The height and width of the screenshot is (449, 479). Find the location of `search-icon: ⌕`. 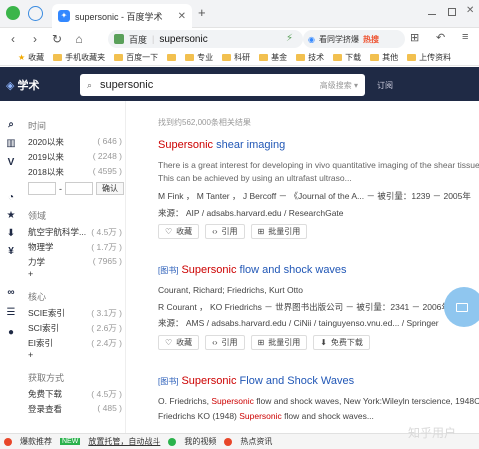

search-icon: ⌕ is located at coordinates (11, 125).